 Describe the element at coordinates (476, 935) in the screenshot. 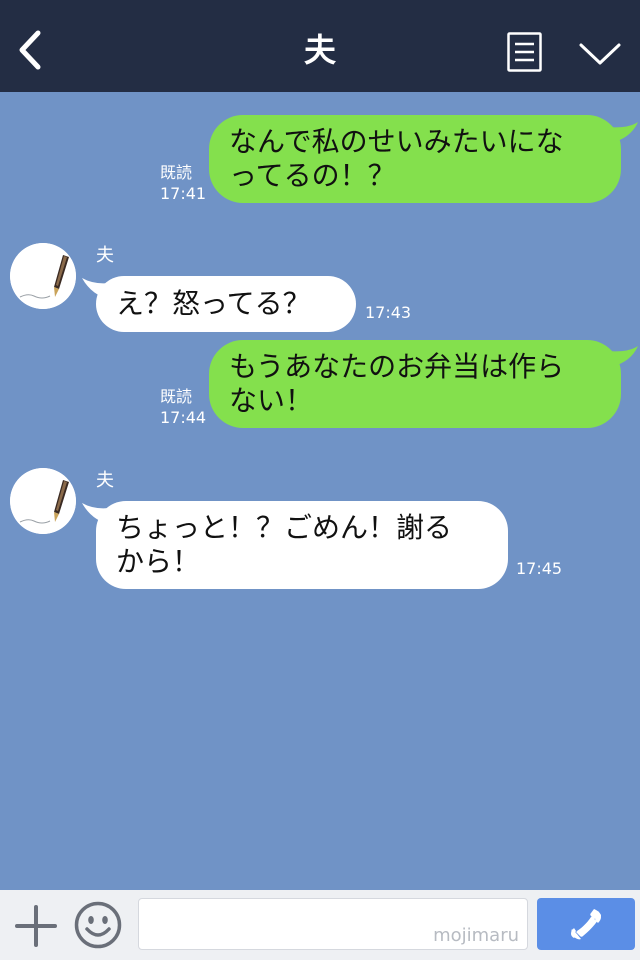

I see `watermark: mojimaru` at that location.